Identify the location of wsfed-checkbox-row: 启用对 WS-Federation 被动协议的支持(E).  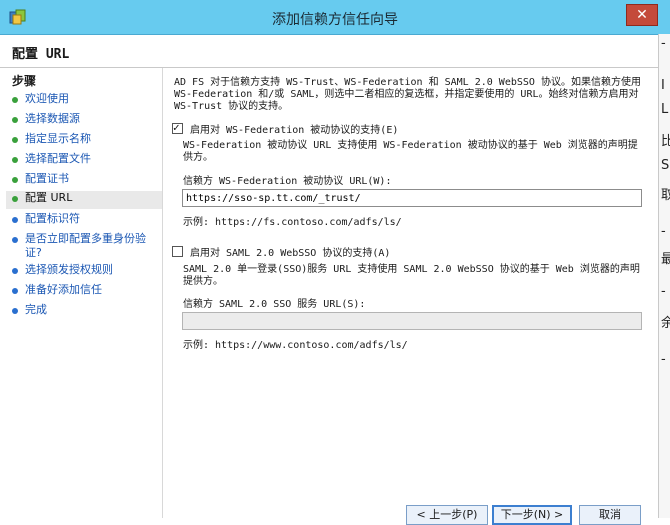
(285, 128).